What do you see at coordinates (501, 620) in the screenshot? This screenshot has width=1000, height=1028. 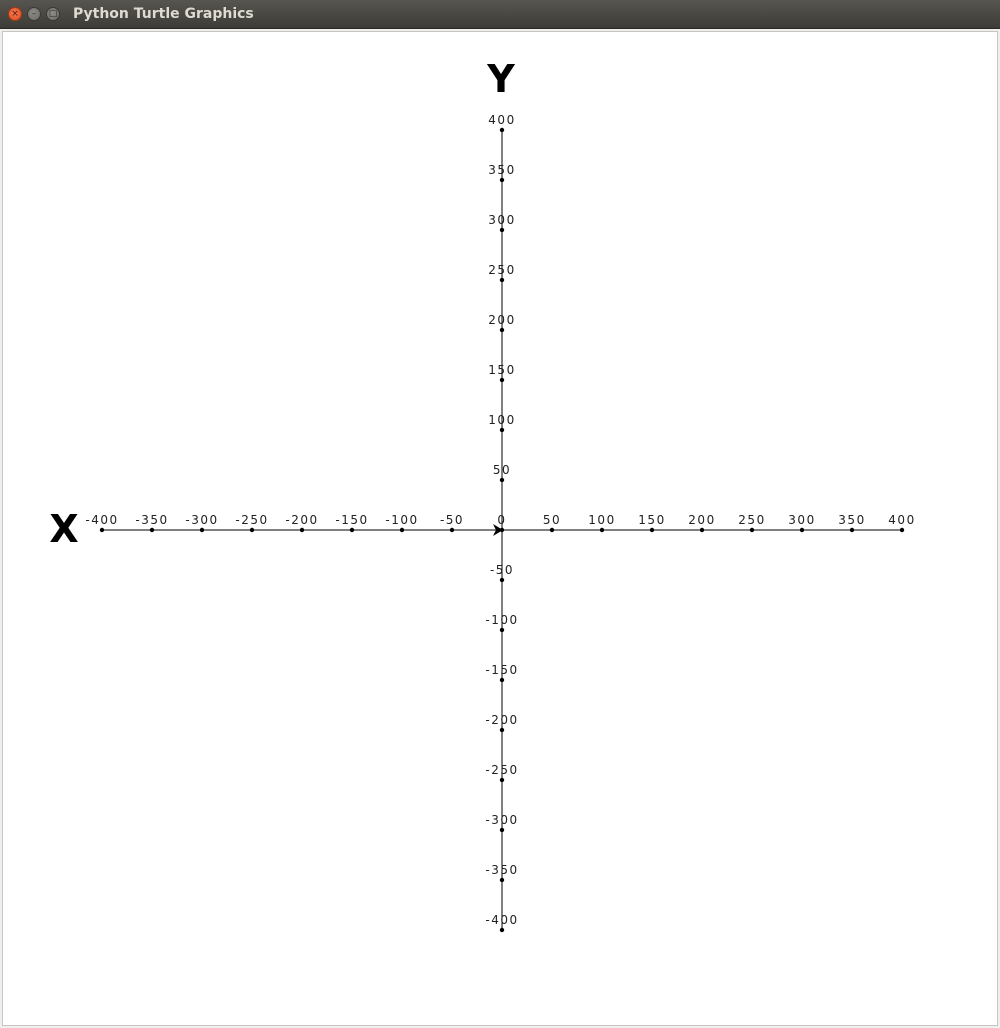 I see `y-tick-label: -100` at bounding box center [501, 620].